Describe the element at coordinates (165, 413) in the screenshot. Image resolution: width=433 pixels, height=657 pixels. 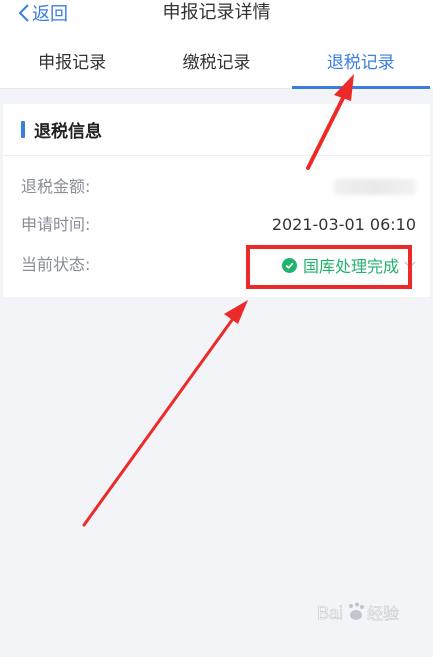
I see `arrow-to-status` at that location.